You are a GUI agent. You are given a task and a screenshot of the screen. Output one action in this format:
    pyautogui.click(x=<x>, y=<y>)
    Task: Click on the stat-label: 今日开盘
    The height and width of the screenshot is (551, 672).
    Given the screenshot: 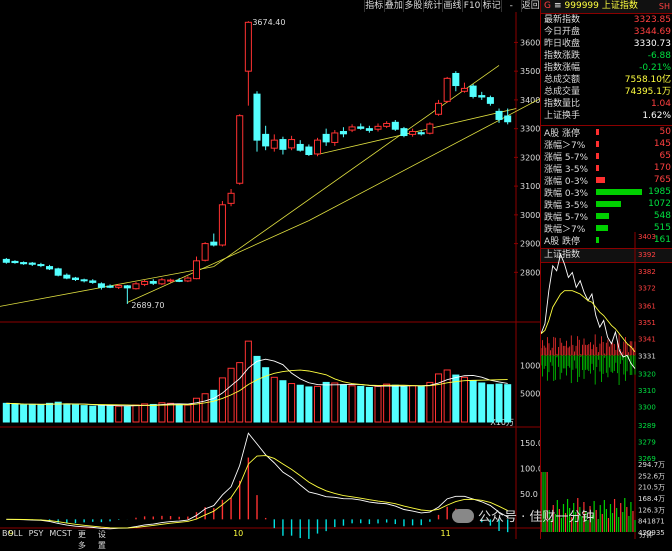 What is the action you would take?
    pyautogui.click(x=562, y=32)
    